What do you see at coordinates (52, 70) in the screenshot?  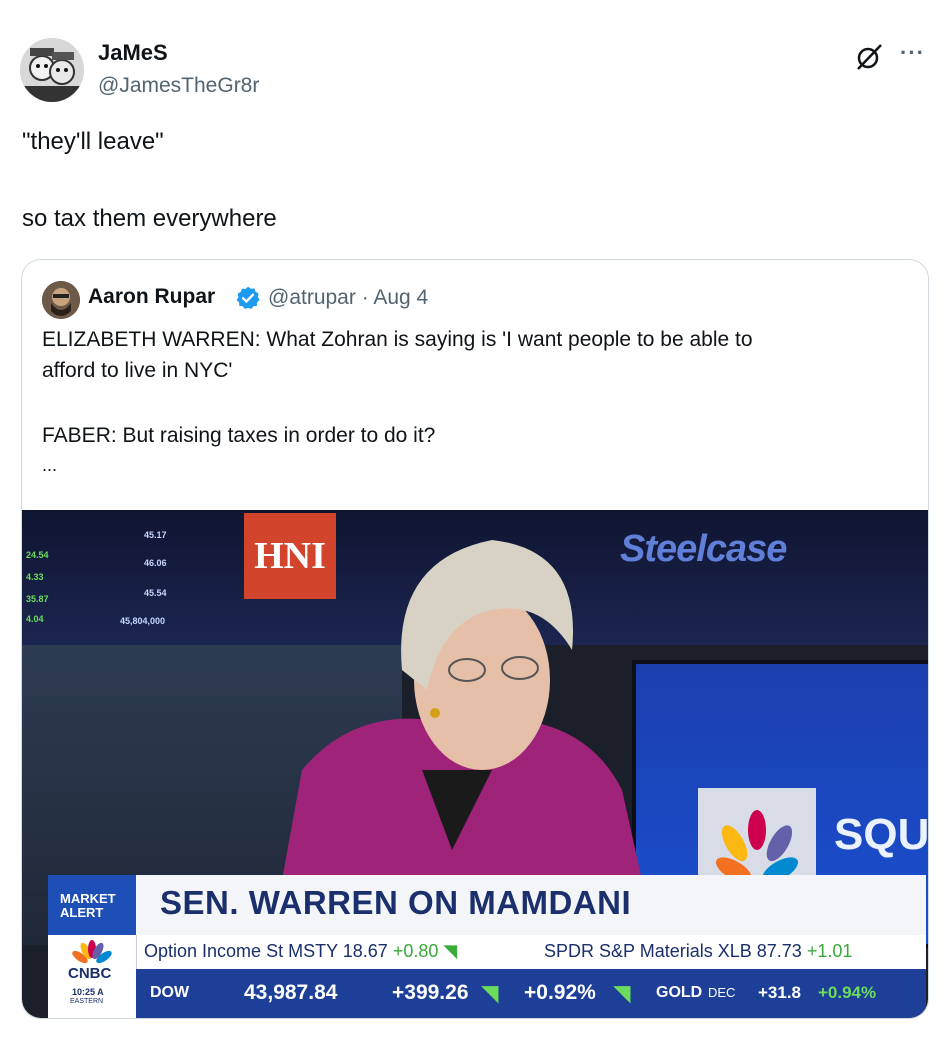 I see `author-avatar` at bounding box center [52, 70].